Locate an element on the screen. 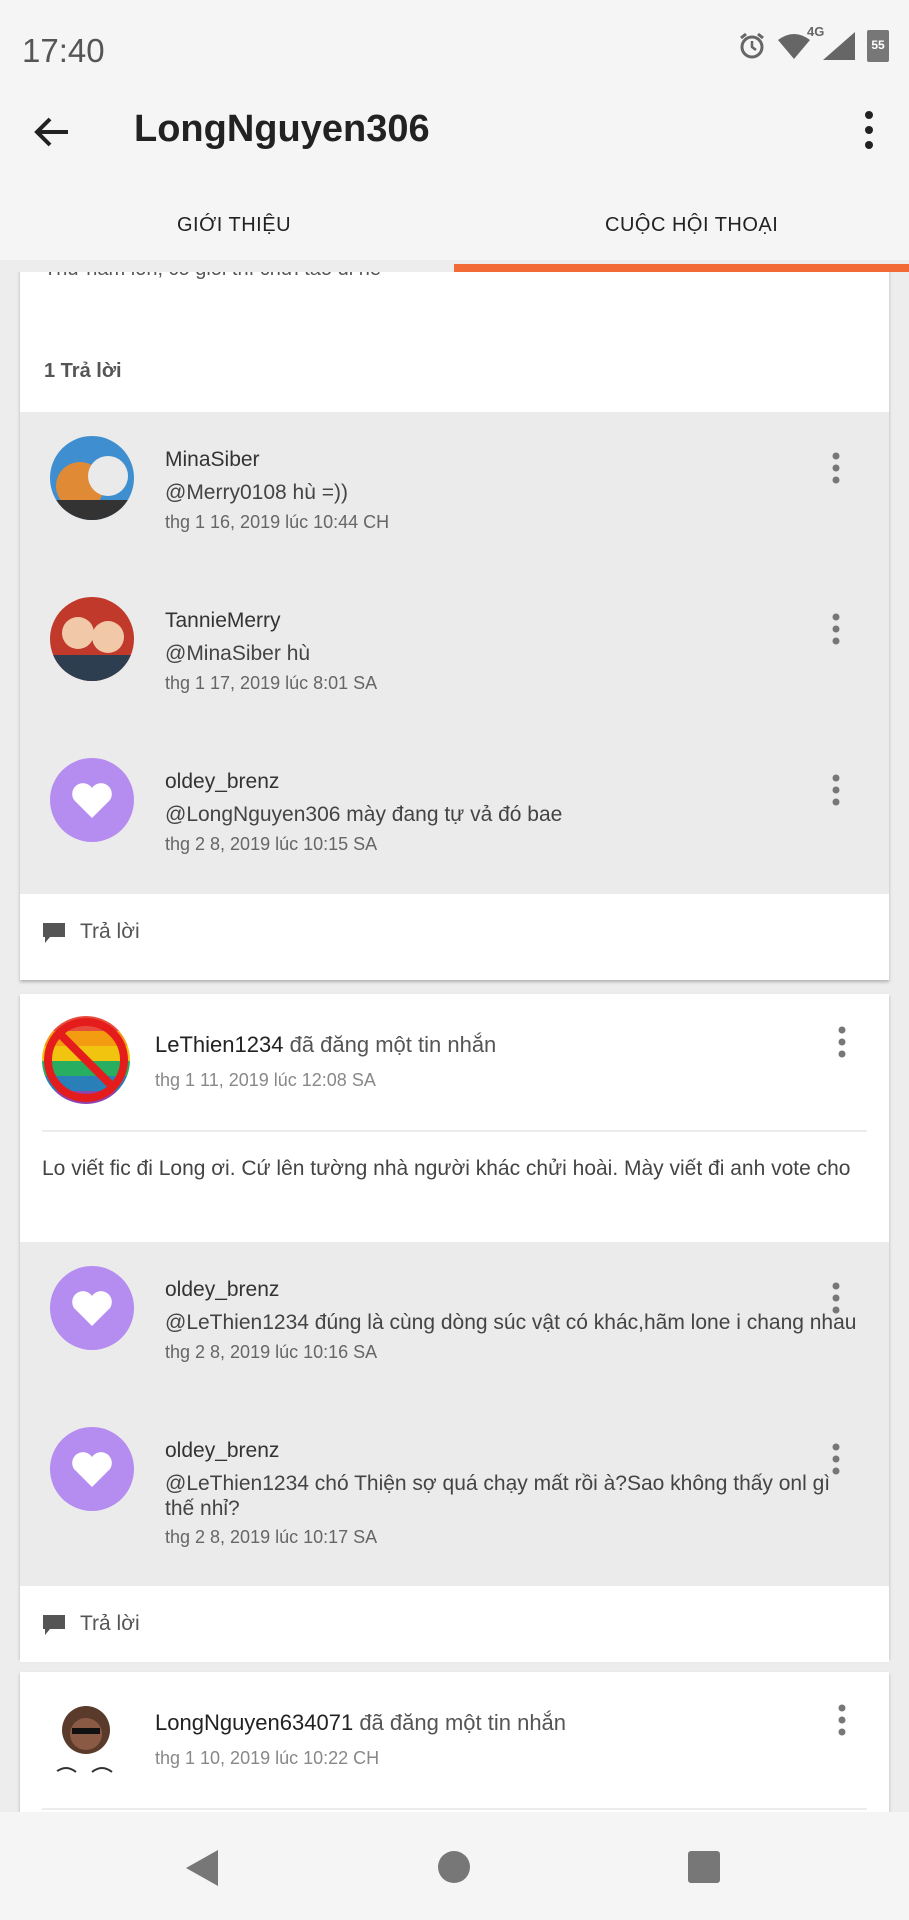  cell-signal-icon: 4G is located at coordinates (832, 43).